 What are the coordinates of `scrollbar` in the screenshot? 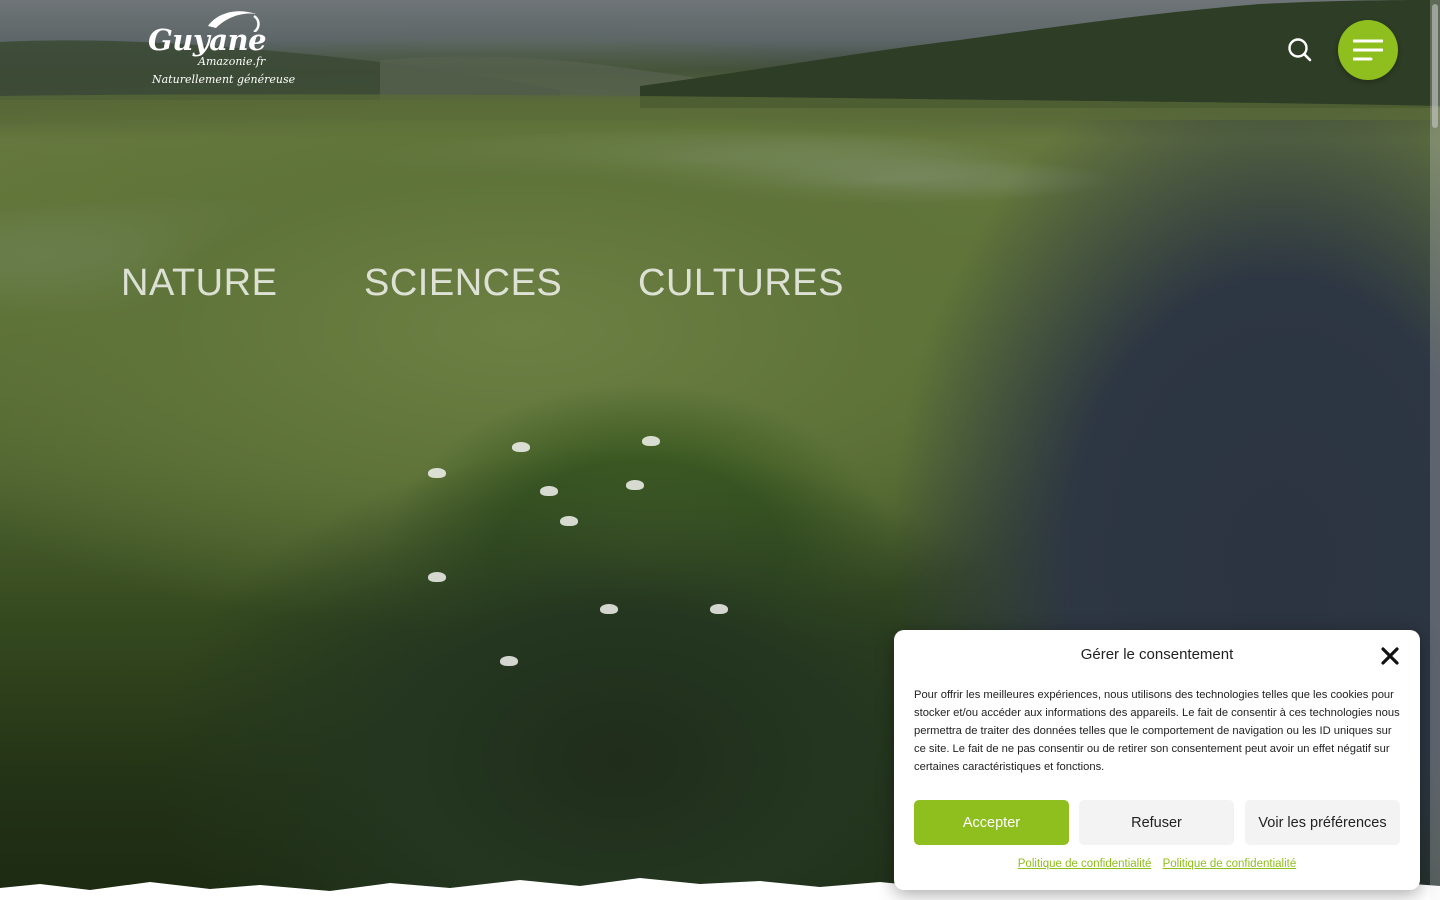 It's located at (1435, 450).